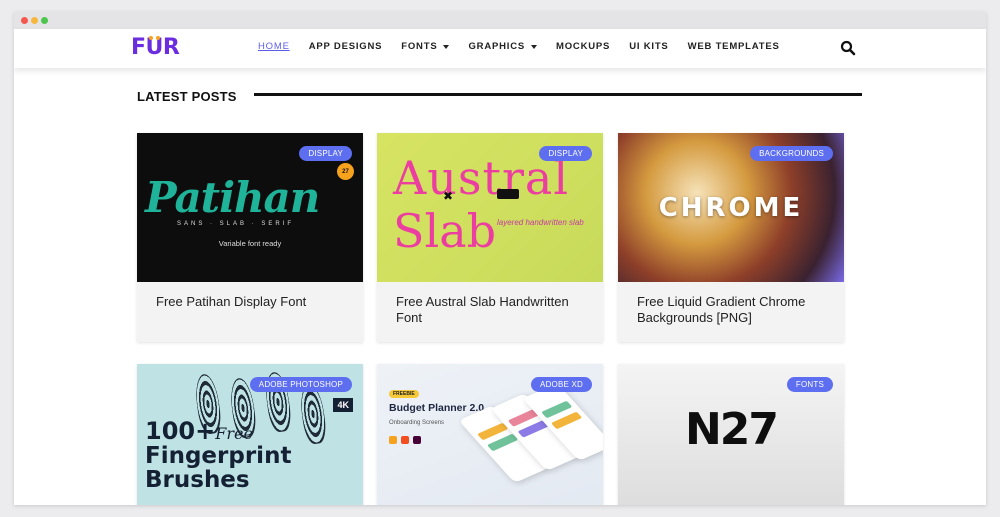  I want to click on minimize-window-dot, so click(34, 20).